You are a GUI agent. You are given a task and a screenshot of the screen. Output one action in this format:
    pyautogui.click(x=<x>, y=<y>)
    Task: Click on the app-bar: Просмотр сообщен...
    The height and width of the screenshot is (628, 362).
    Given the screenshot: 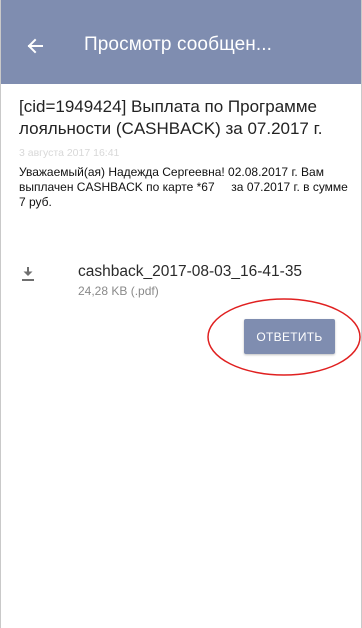 What is the action you would take?
    pyautogui.click(x=181, y=42)
    